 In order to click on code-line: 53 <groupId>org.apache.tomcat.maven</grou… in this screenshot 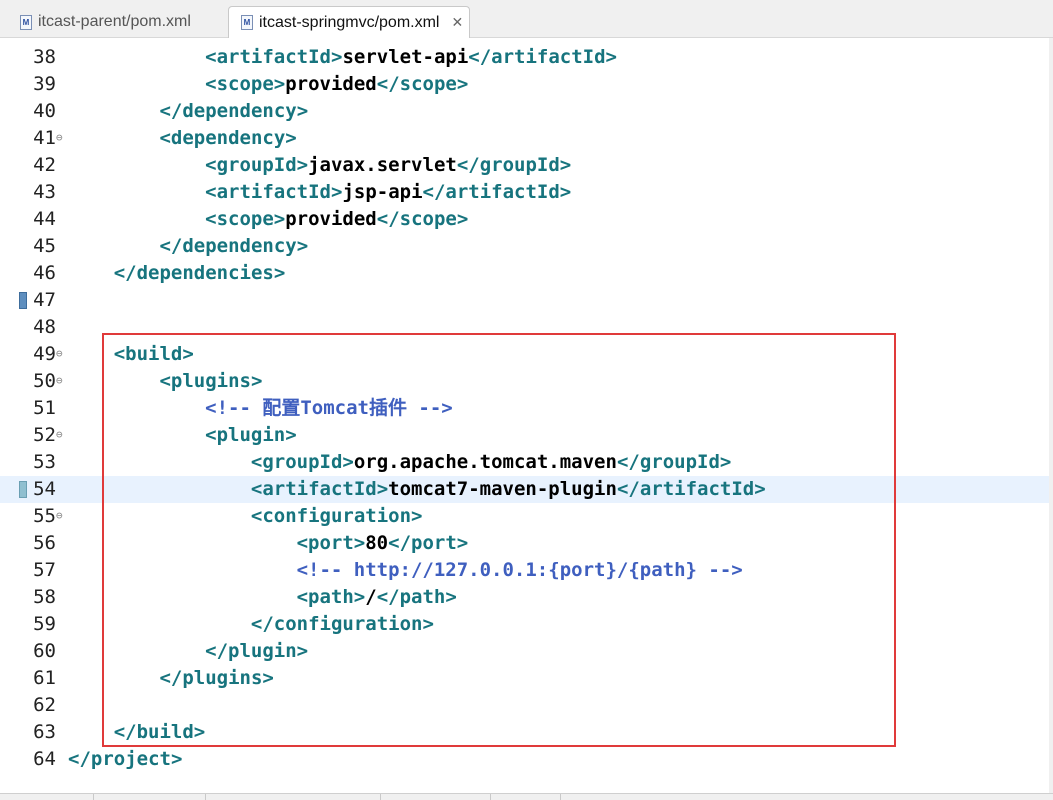, I will do `click(526, 462)`.